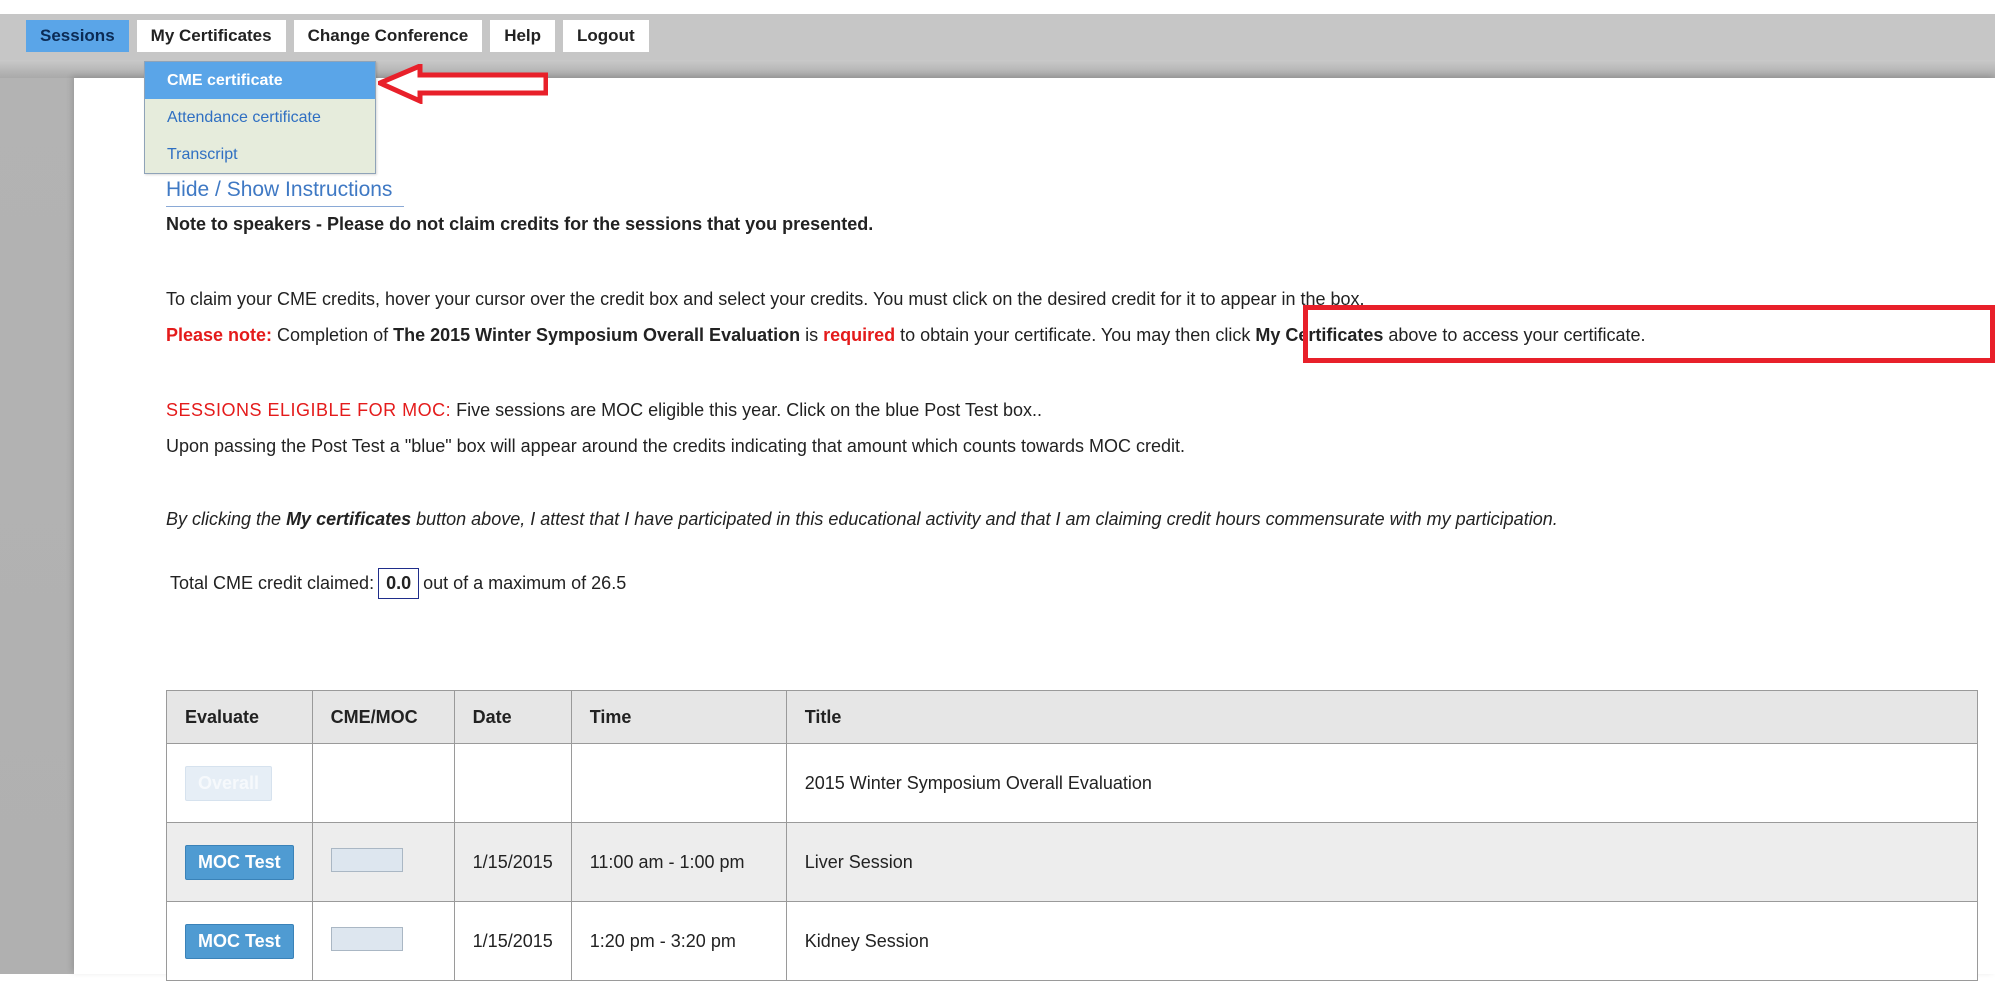  What do you see at coordinates (1649, 334) in the screenshot?
I see `red-highlight-annotation` at bounding box center [1649, 334].